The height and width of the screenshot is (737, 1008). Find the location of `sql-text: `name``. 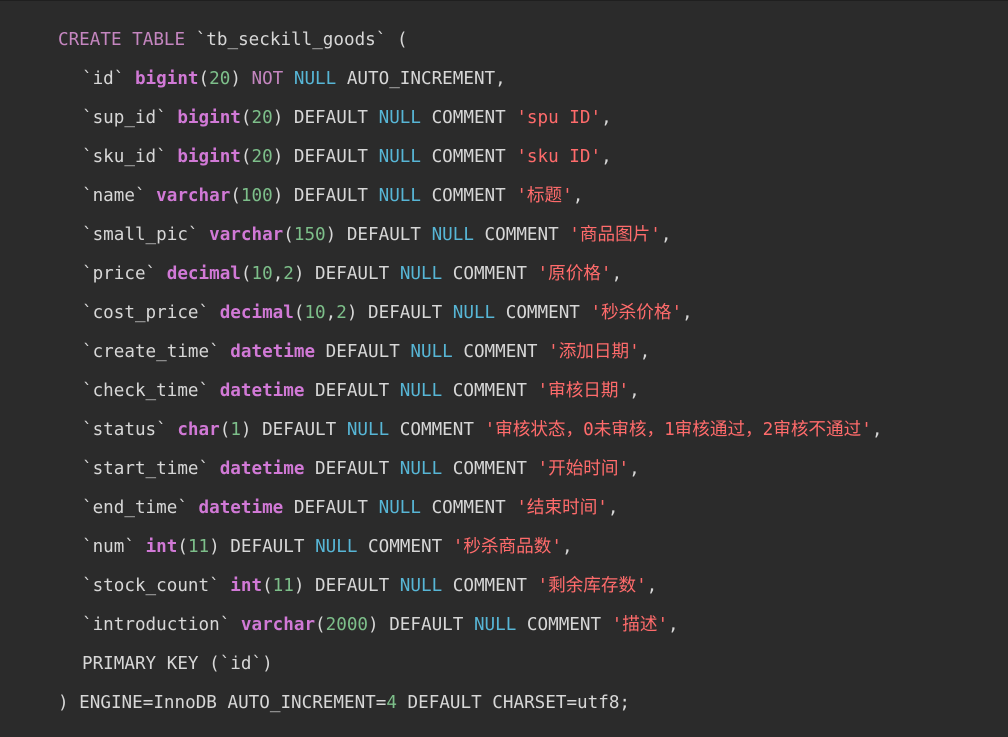

sql-text: `name` is located at coordinates (119, 196).